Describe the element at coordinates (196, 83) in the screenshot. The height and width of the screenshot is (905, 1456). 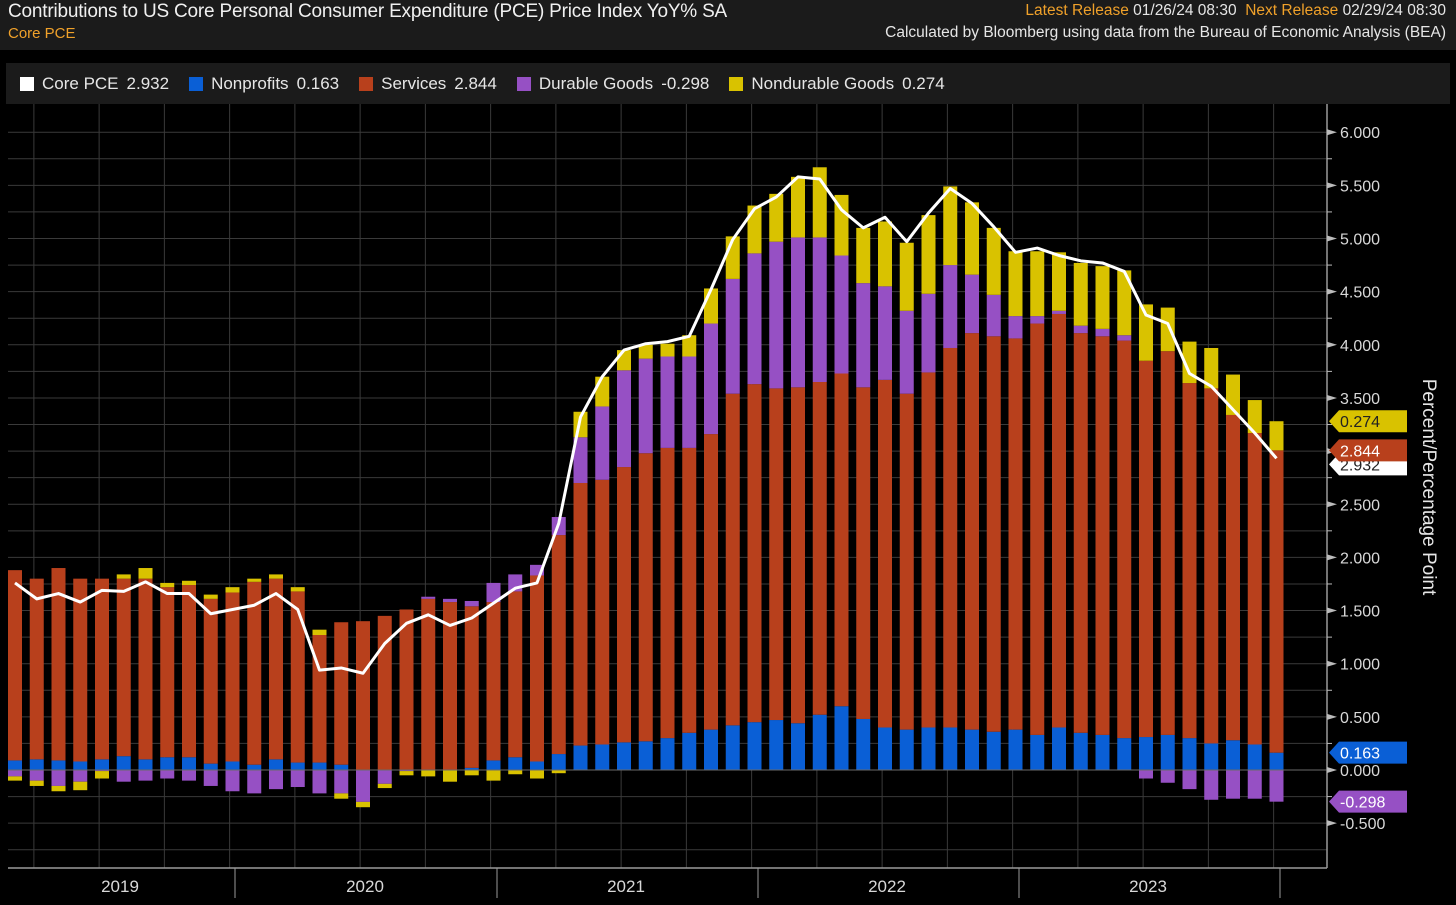
I see `legend-swatch` at that location.